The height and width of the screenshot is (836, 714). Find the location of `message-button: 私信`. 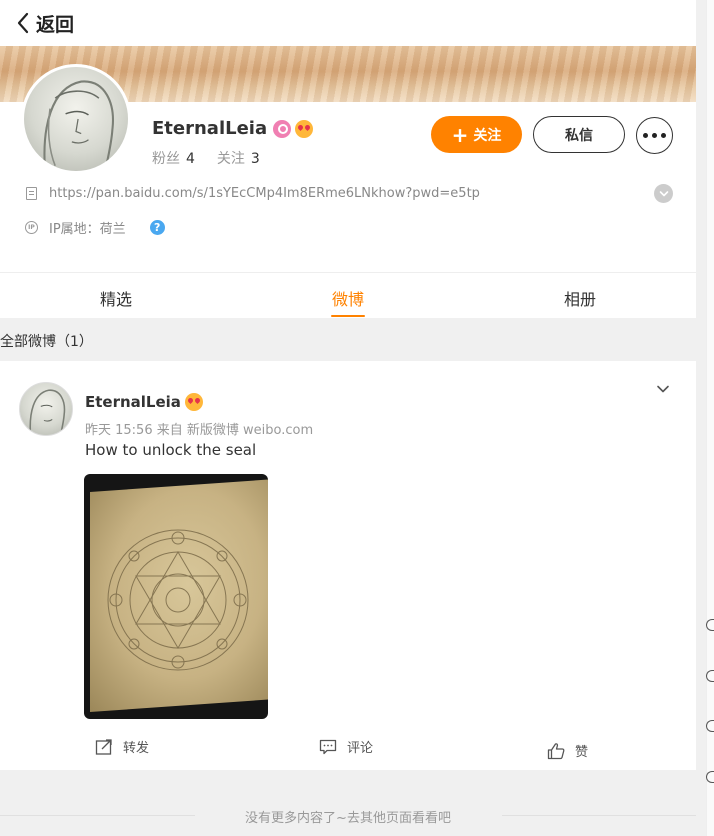

message-button: 私信 is located at coordinates (579, 134).